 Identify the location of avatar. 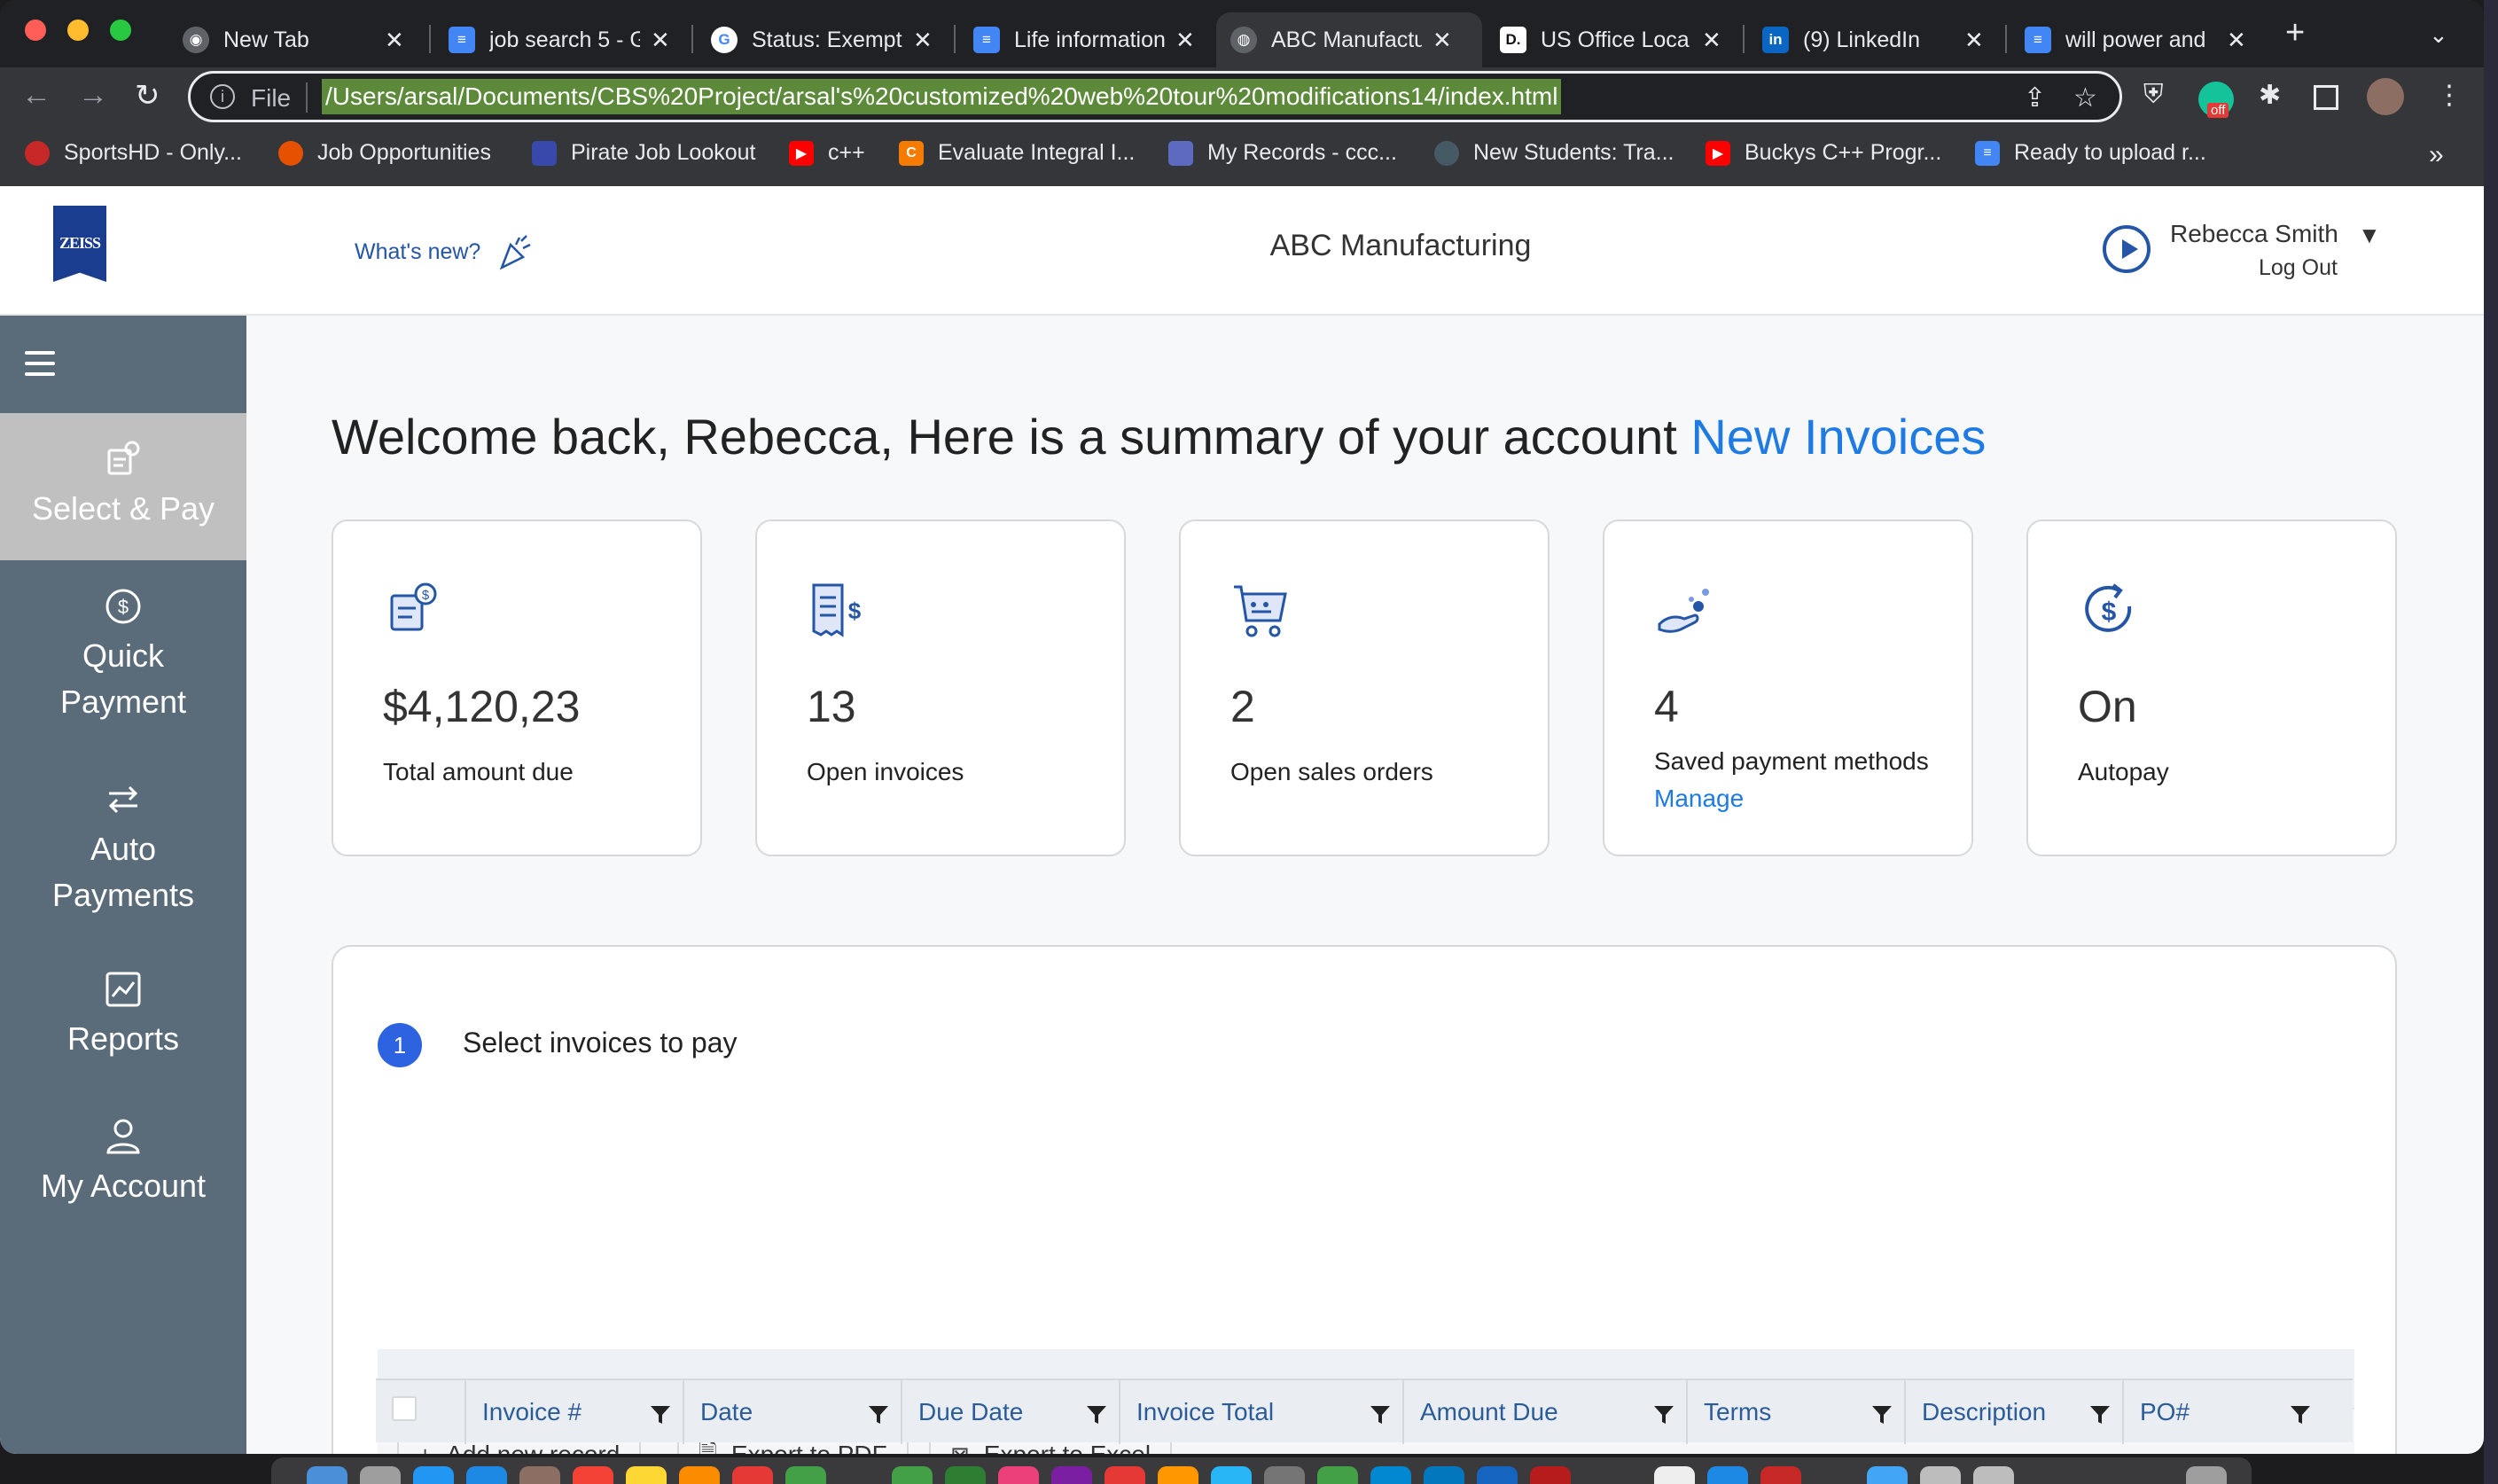
(2385, 96).